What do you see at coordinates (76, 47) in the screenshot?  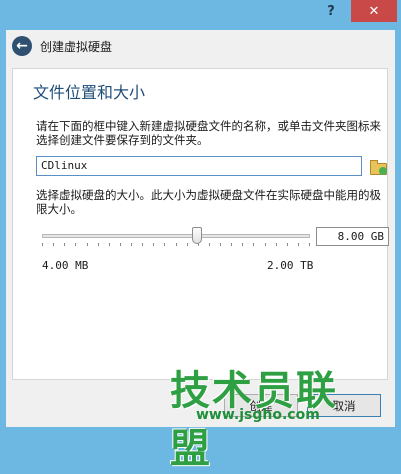 I see `dialog-title: 创建虚拟硬盘` at bounding box center [76, 47].